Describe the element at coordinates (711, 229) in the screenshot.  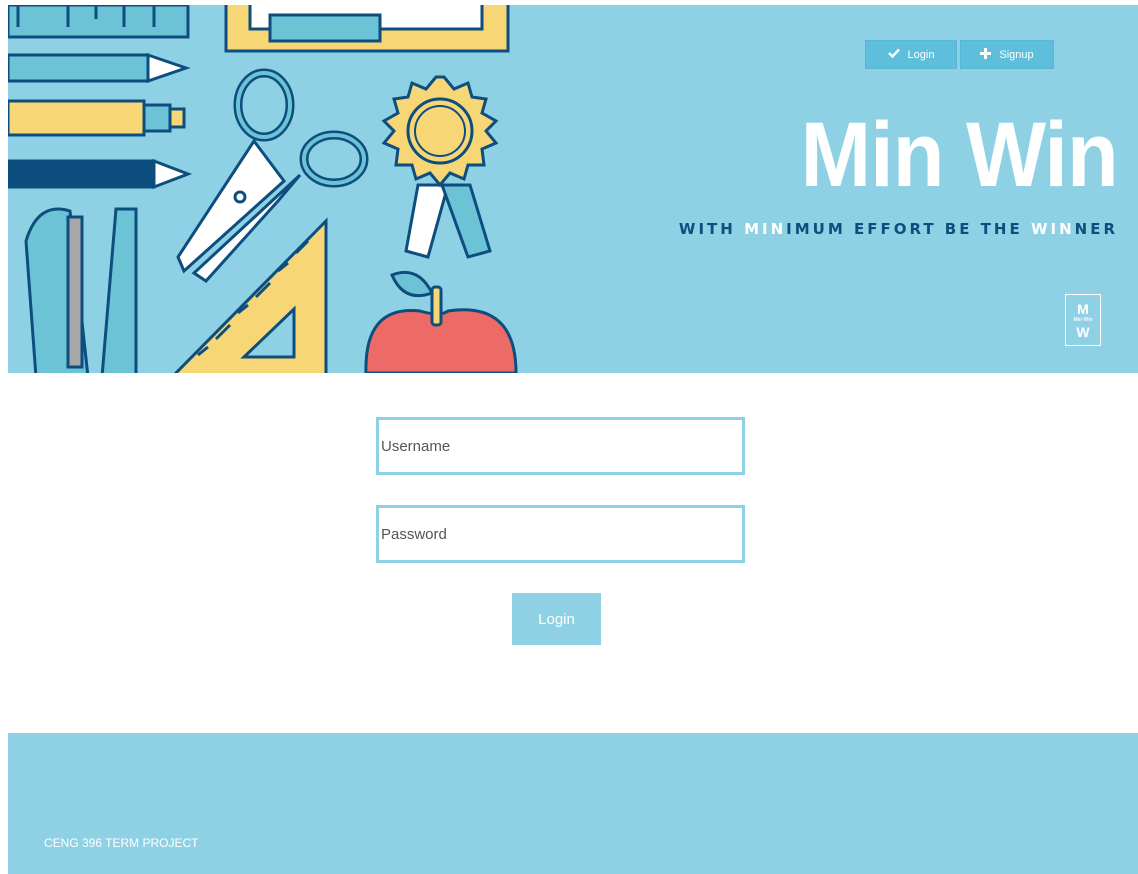
I see `tagline-part: WITH` at that location.